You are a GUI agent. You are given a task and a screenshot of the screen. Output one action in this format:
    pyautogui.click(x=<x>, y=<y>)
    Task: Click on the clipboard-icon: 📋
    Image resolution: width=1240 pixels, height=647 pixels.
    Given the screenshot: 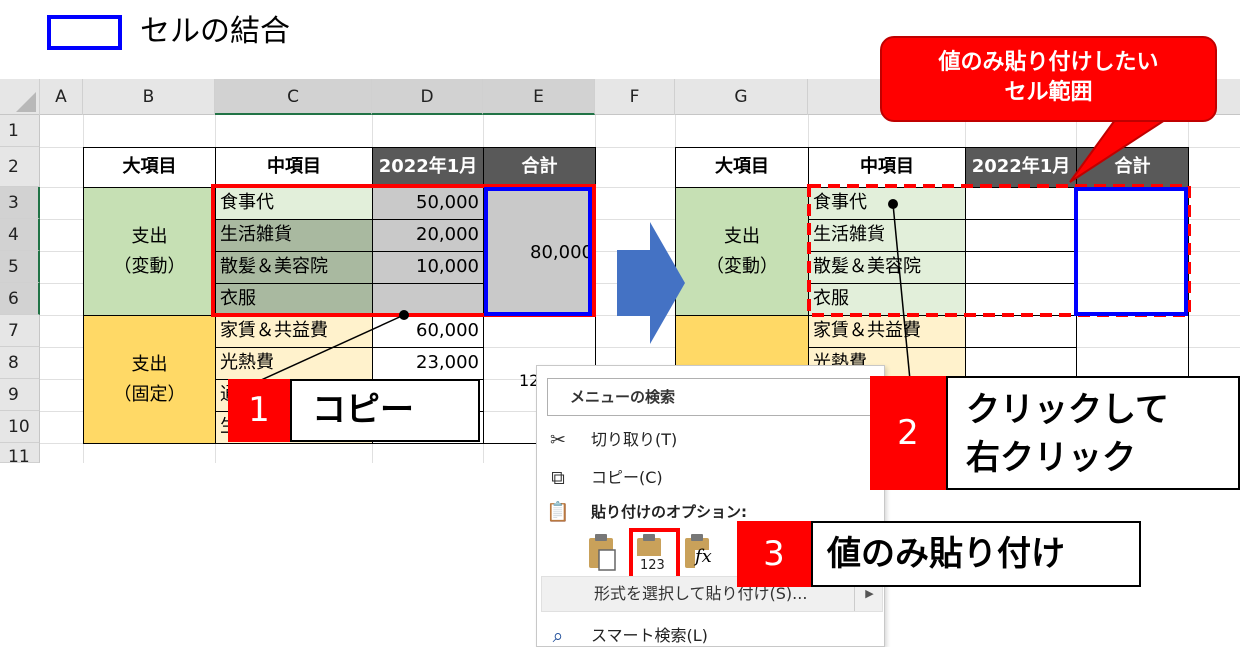 What is the action you would take?
    pyautogui.click(x=558, y=512)
    